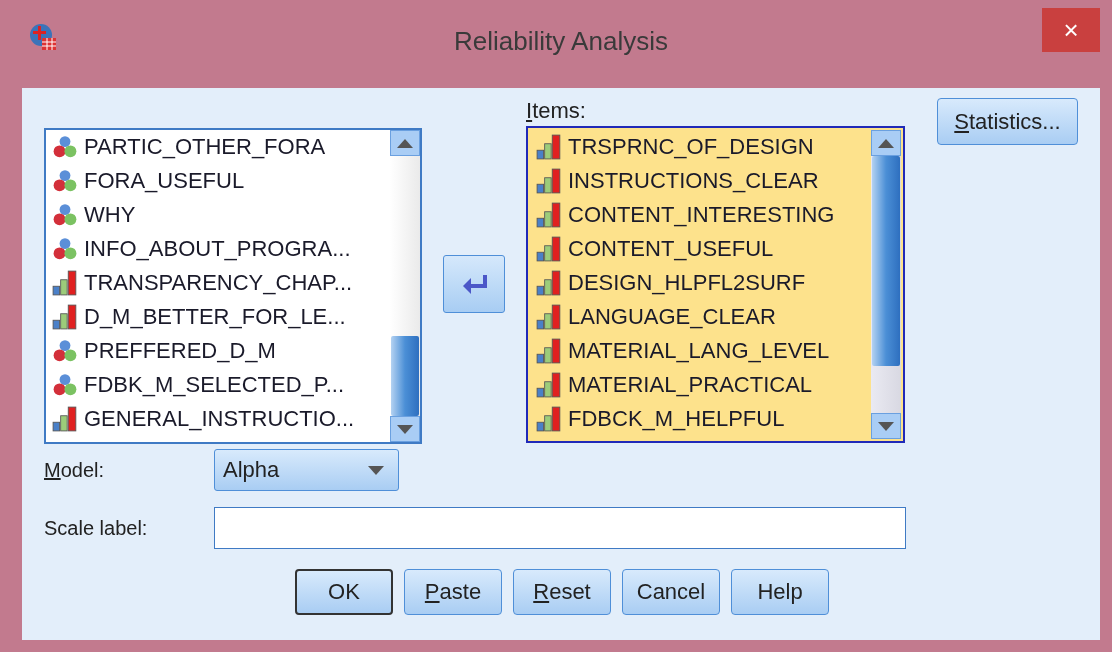 This screenshot has height=652, width=1112. I want to click on variable-name: FORA_USEFUL, so click(164, 181).